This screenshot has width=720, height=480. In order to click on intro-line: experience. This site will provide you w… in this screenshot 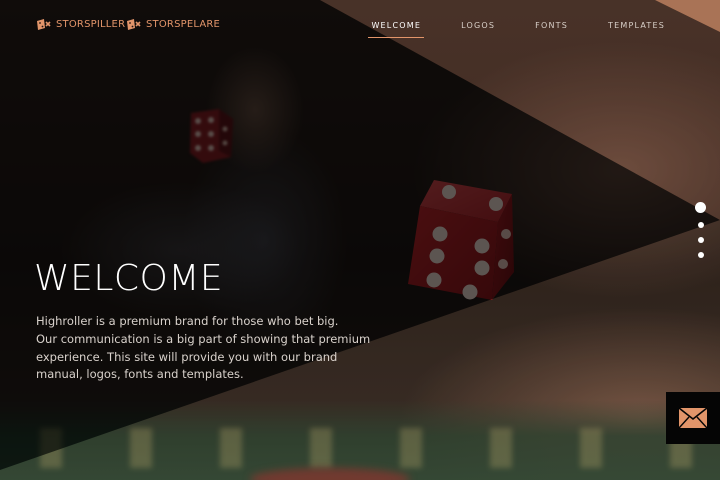, I will do `click(187, 356)`.